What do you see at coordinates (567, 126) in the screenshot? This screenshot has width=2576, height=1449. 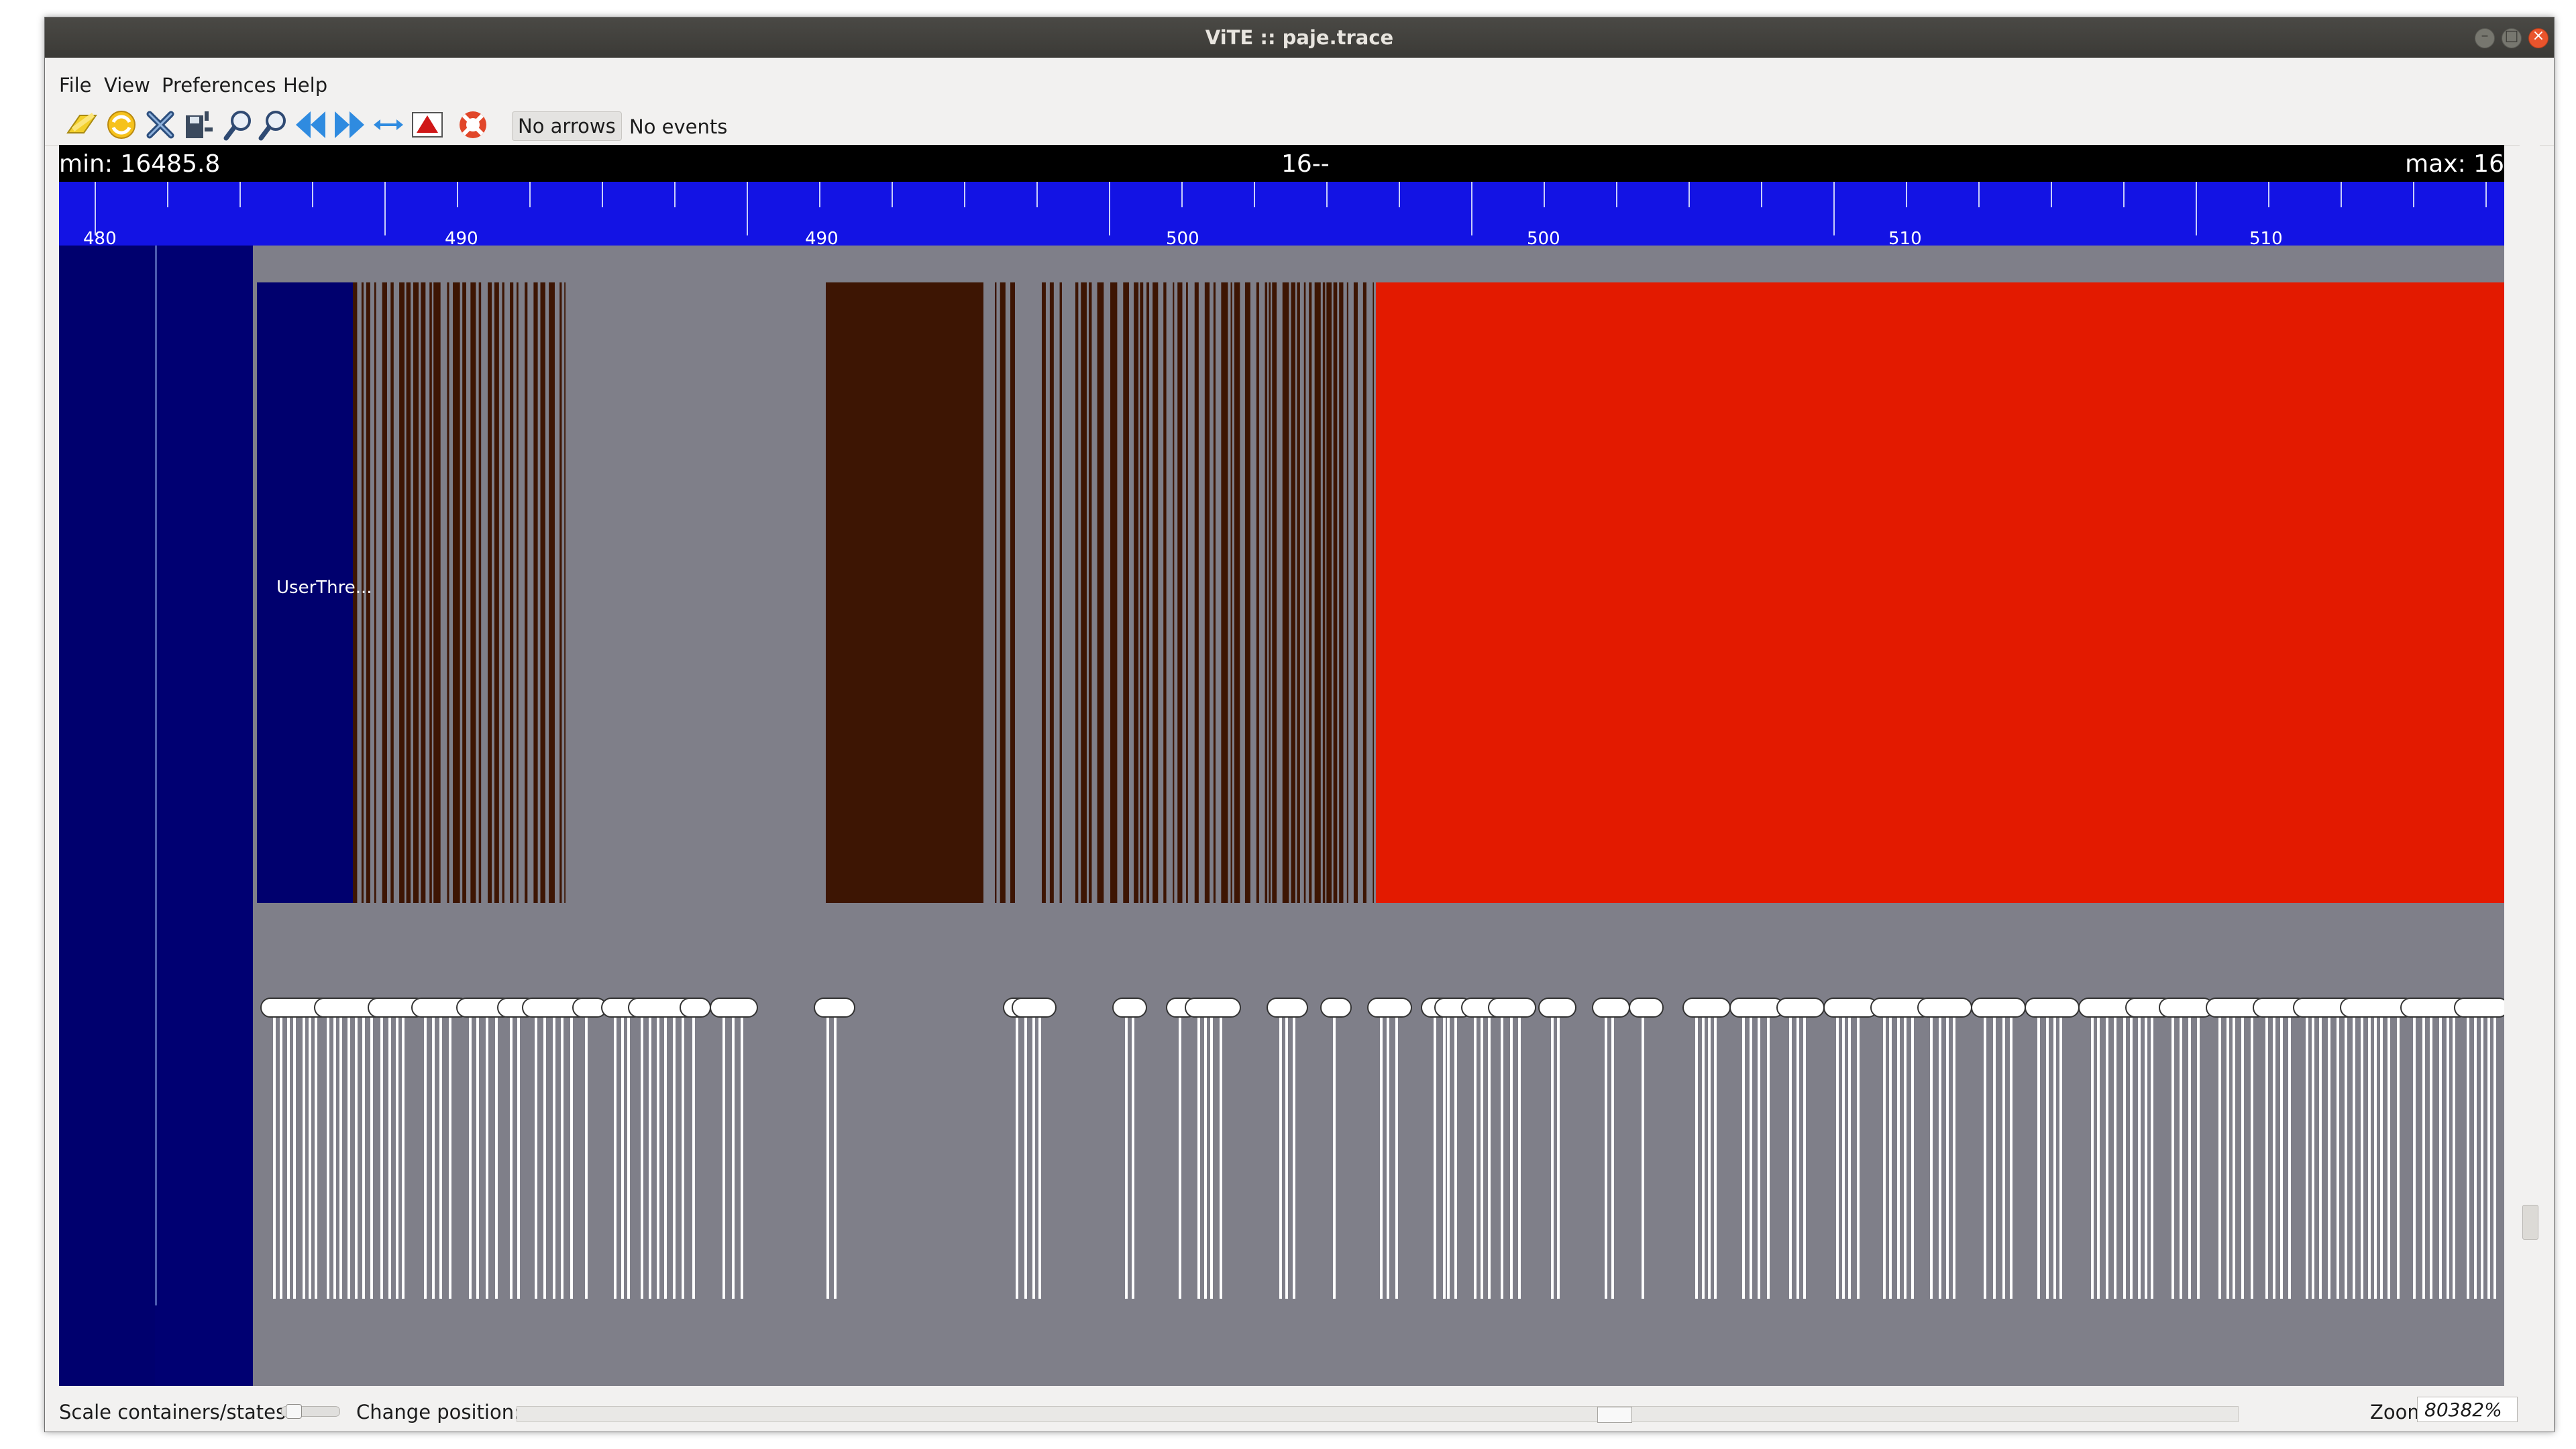 I see `arrows-toggle-button: No arrows` at bounding box center [567, 126].